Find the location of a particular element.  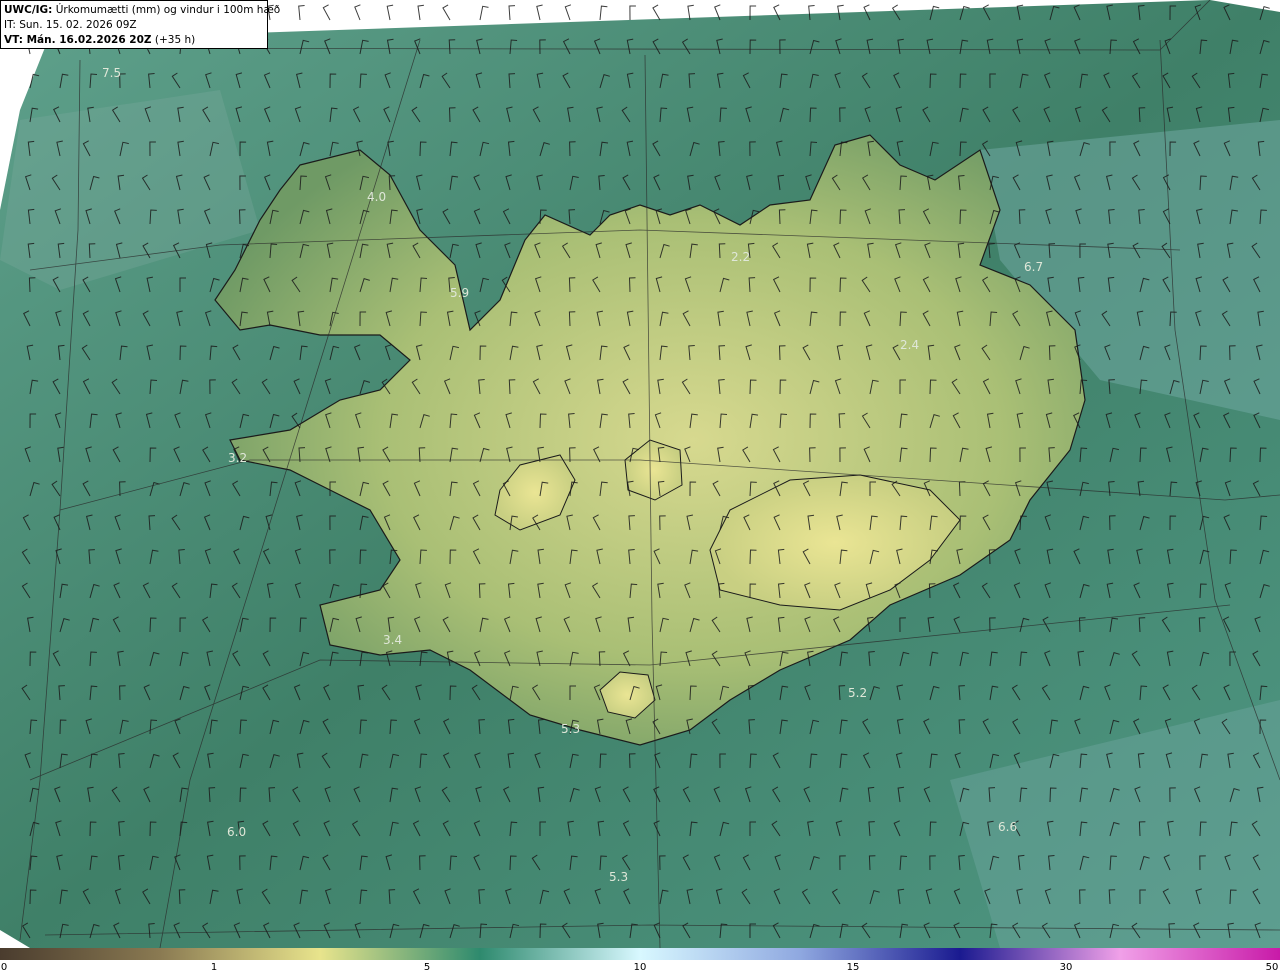

model-name: UWC/IG: is located at coordinates (28, 10).